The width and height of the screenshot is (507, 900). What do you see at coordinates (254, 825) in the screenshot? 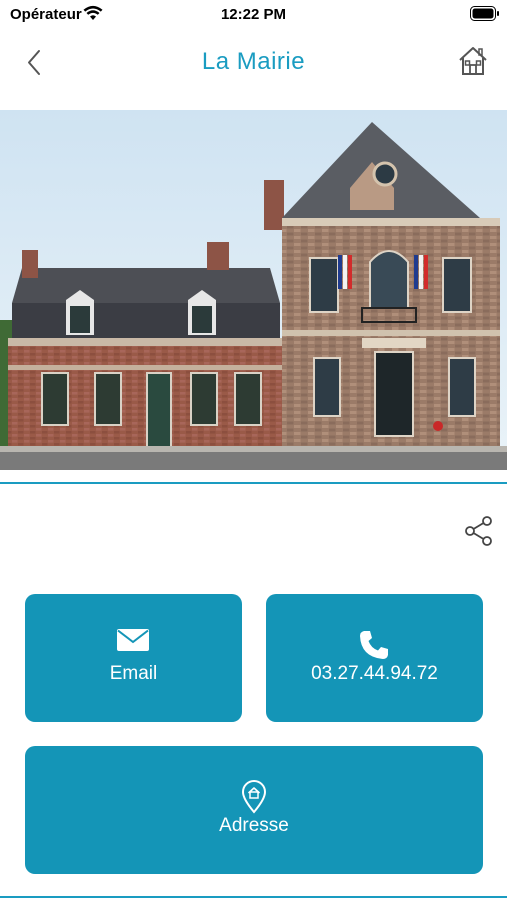
I see `address-label: Adresse` at bounding box center [254, 825].